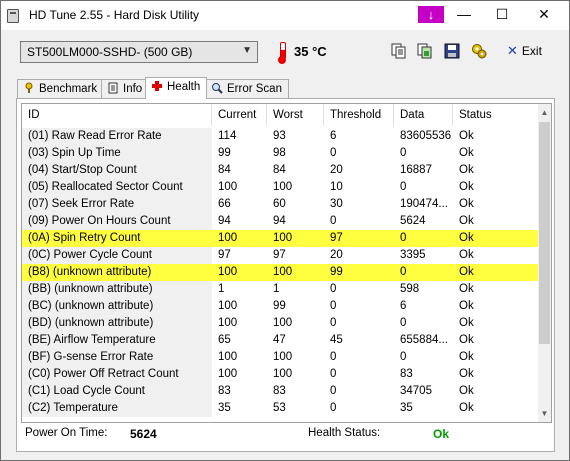  Describe the element at coordinates (117, 170) in the screenshot. I see `cell-id: (04) Start/Stop Count` at that location.